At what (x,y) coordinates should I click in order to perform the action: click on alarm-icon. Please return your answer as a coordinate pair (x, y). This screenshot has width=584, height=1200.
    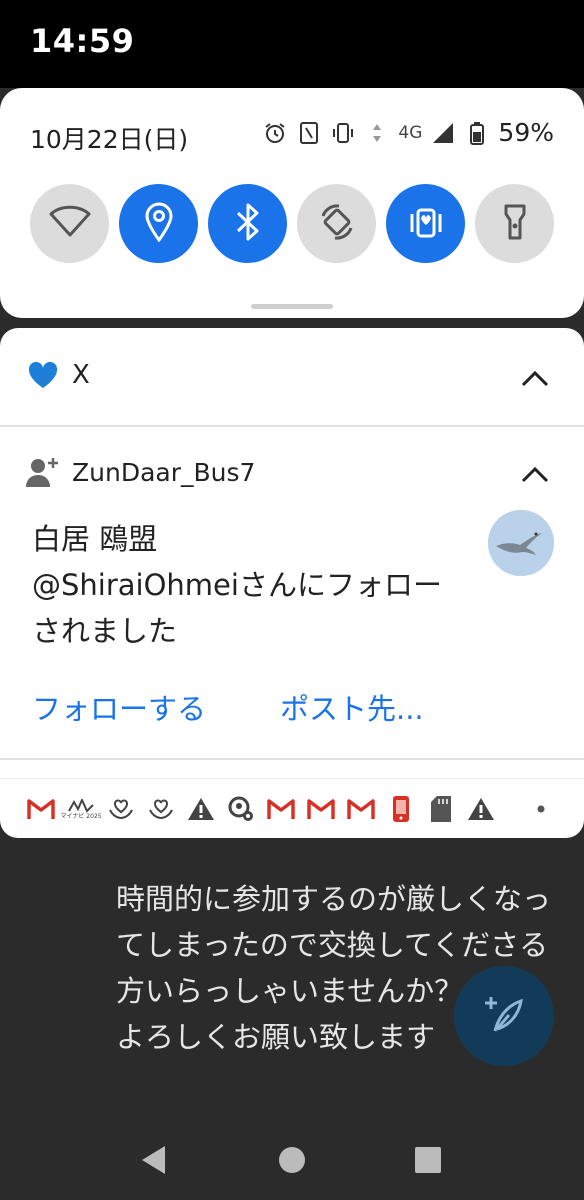
    Looking at the image, I should click on (275, 133).